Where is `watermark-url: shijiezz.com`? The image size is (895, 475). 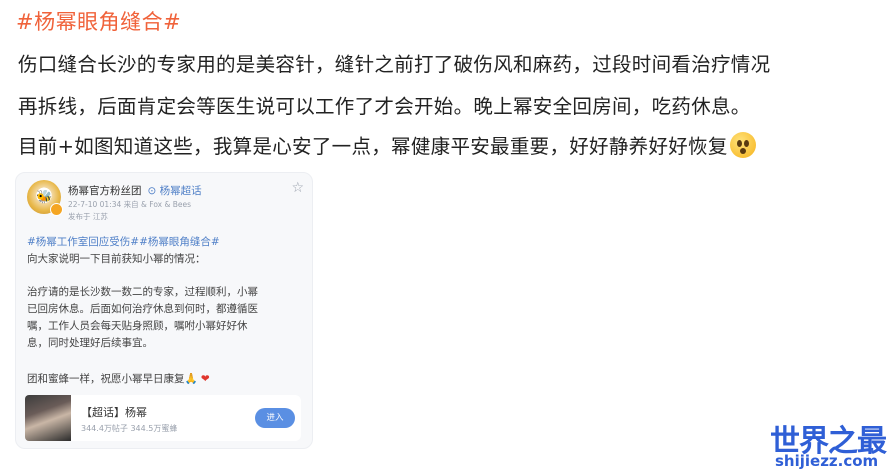 watermark-url: shijiezz.com is located at coordinates (827, 461).